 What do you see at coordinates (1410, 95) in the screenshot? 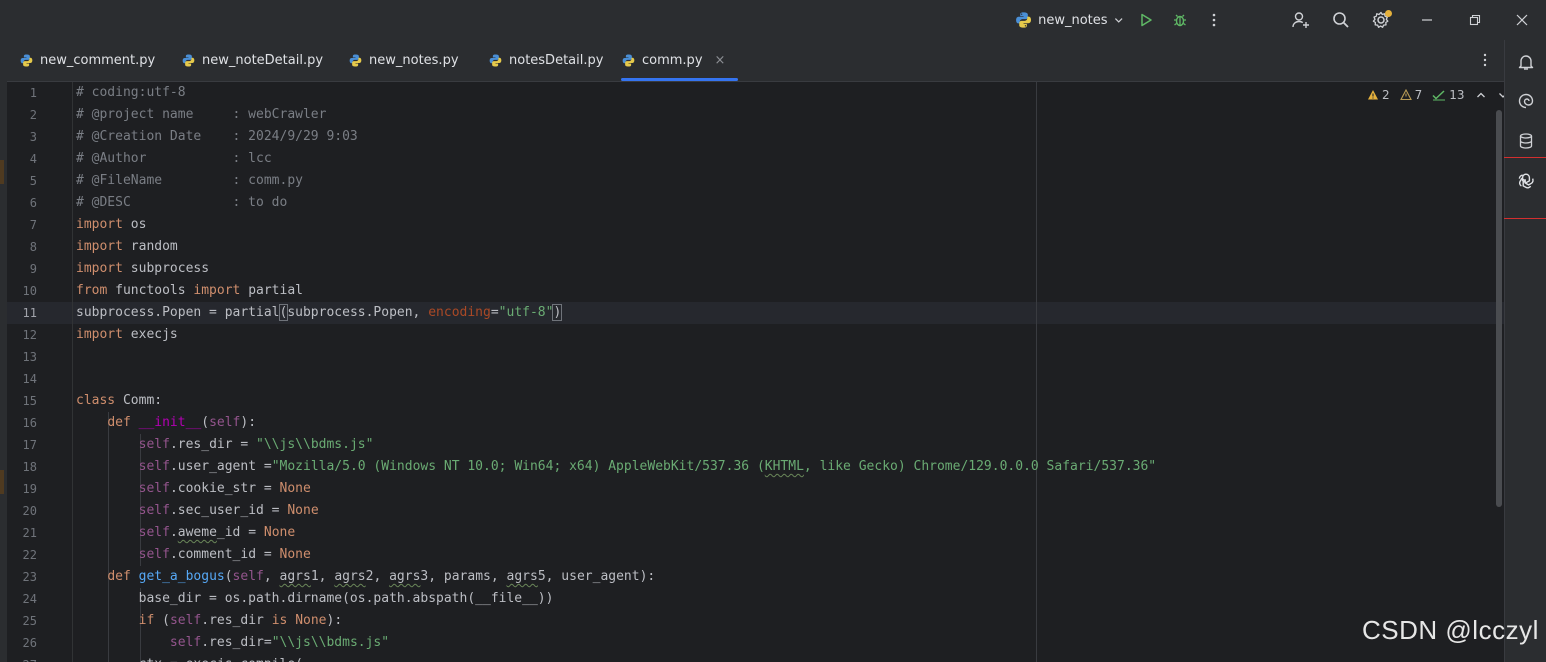
I see `warning-count: 7` at bounding box center [1410, 95].